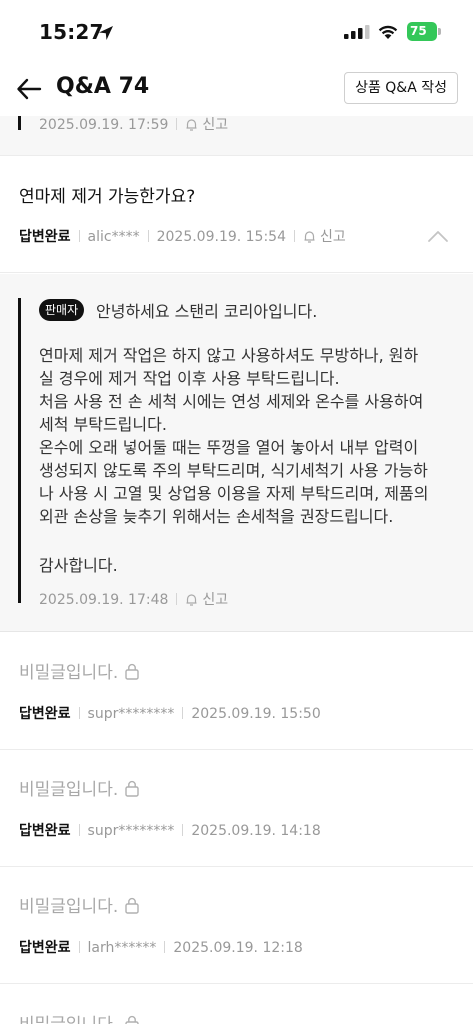 This screenshot has width=473, height=1024. What do you see at coordinates (161, 947) in the screenshot?
I see `question-meta: 답변완료 larh****** 2025.09.19. 12:18` at bounding box center [161, 947].